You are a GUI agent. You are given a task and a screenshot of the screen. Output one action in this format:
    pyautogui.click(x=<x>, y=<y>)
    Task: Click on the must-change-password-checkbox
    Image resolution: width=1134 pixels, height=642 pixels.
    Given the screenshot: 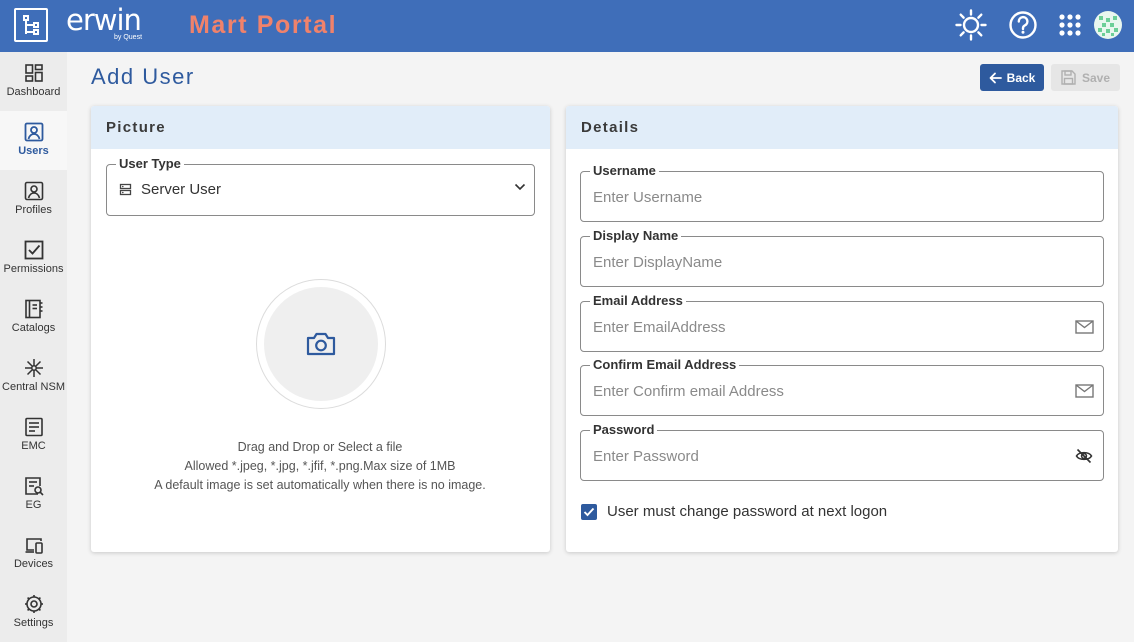 What is the action you would take?
    pyautogui.click(x=589, y=511)
    